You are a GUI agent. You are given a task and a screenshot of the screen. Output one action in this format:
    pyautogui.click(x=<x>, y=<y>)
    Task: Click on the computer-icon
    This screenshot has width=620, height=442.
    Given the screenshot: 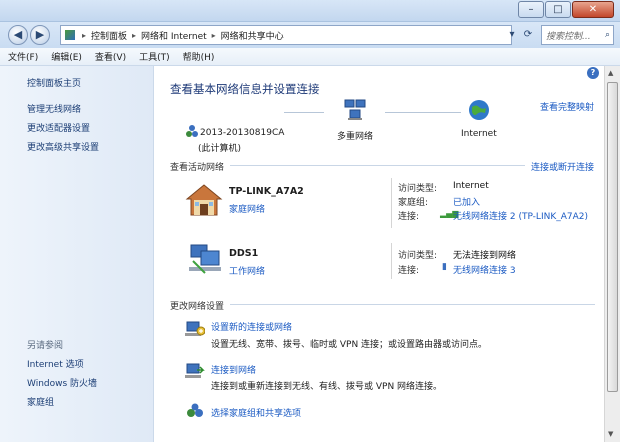 What is the action you would take?
    pyautogui.click(x=192, y=131)
    